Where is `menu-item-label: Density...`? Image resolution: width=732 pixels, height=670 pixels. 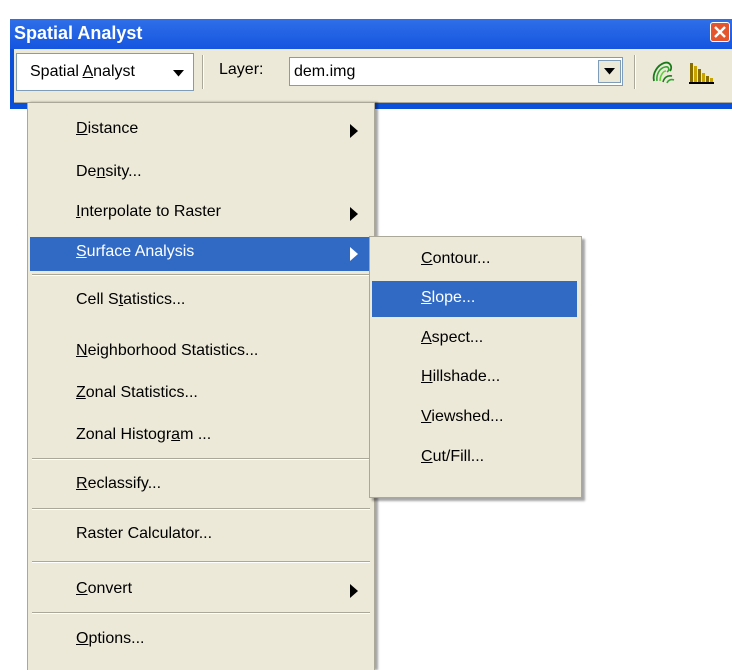
menu-item-label: Density... is located at coordinates (109, 171).